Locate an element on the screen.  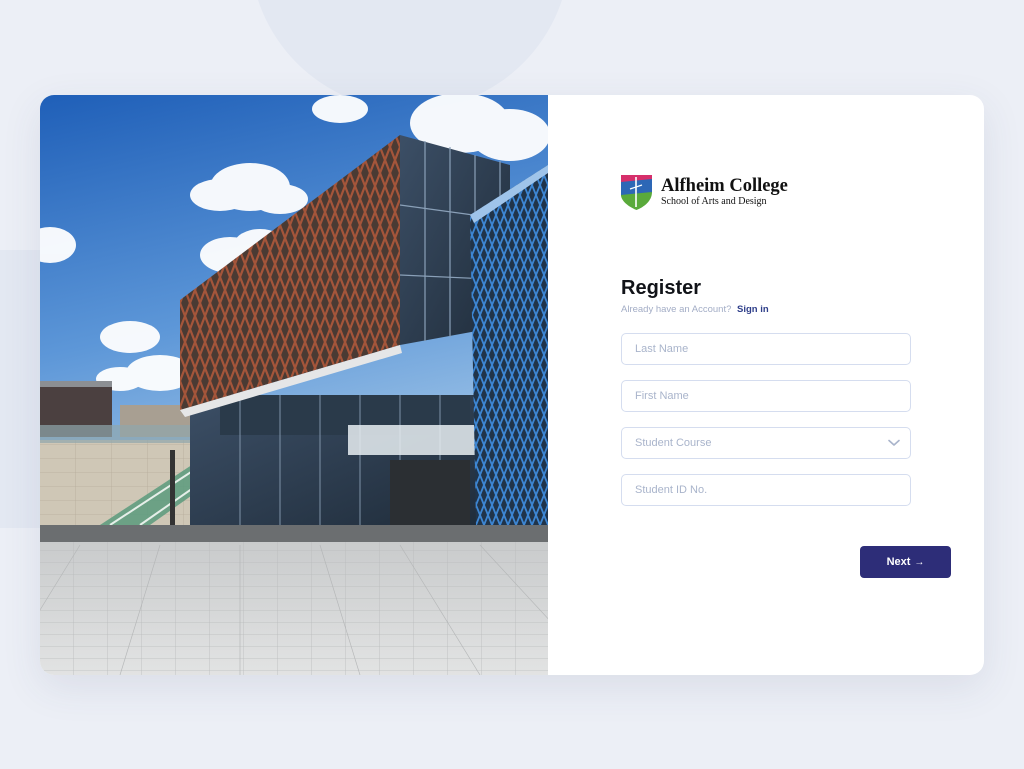
page-title: Register is located at coordinates (661, 288).